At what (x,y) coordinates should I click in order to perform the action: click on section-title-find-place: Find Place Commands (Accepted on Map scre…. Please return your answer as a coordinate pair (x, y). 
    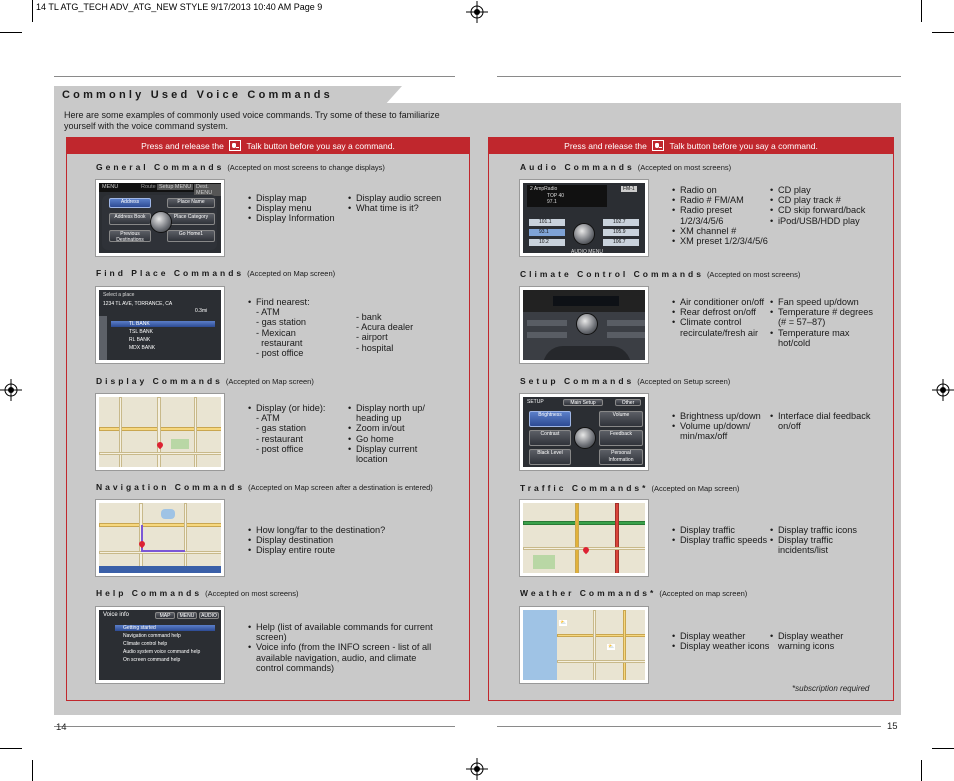
    Looking at the image, I should click on (216, 273).